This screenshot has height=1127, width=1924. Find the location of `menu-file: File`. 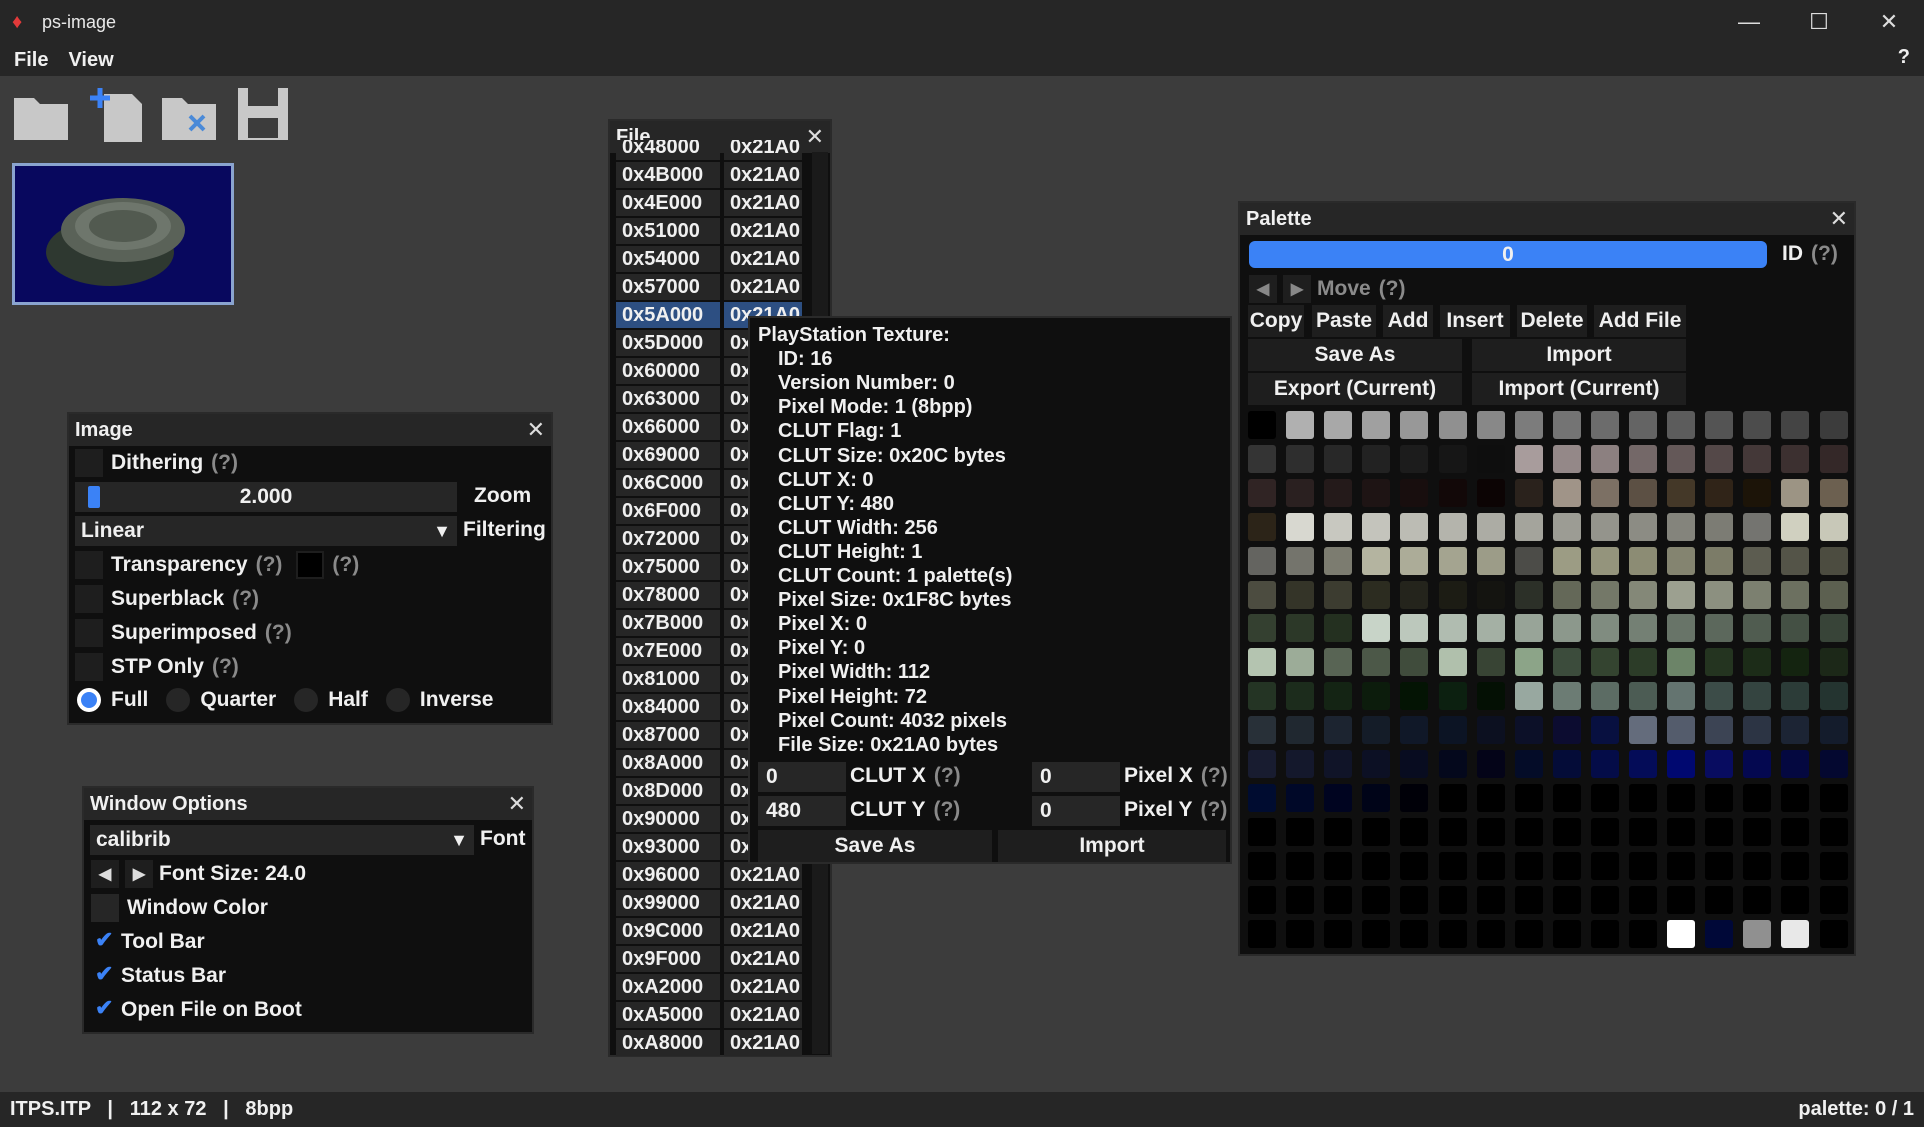

menu-file: File is located at coordinates (31, 60).